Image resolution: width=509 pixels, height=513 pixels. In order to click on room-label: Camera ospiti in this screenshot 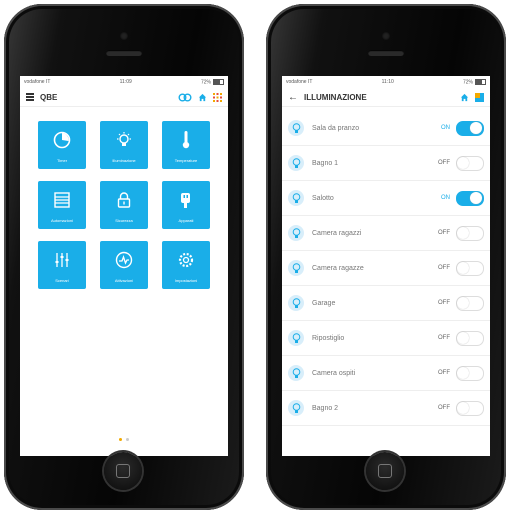, I will do `click(334, 373)`.